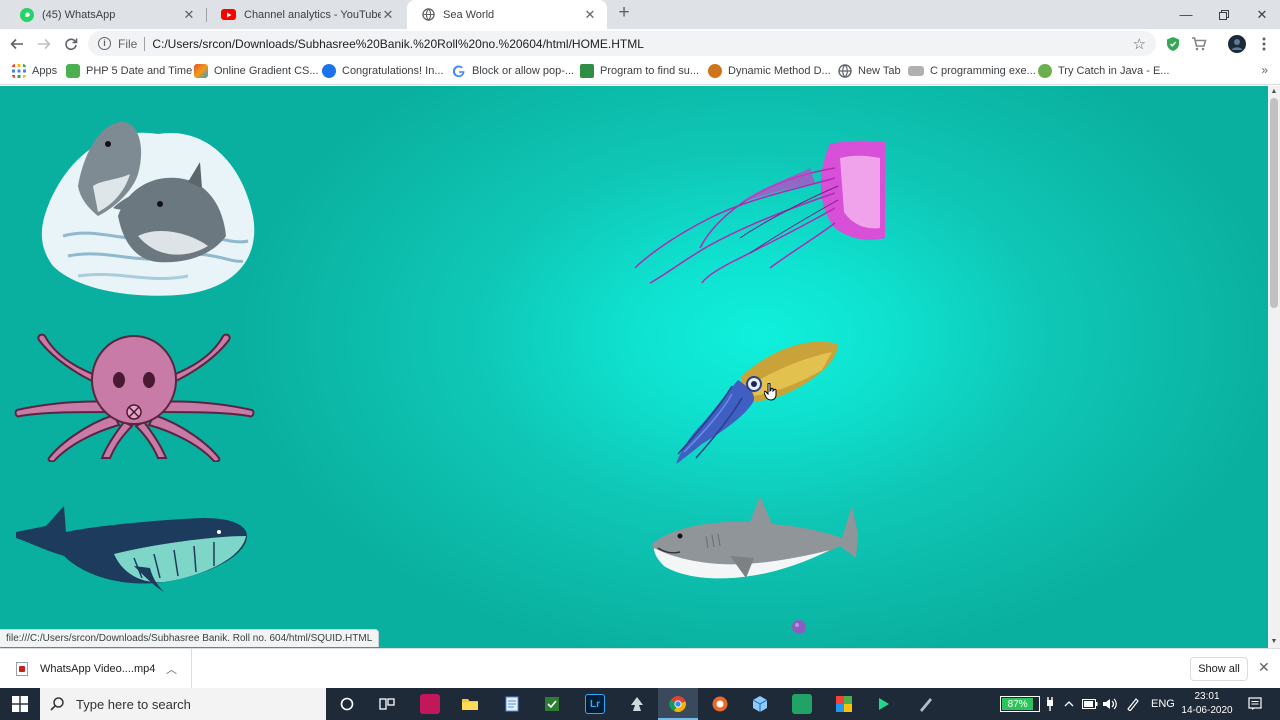 The width and height of the screenshot is (1280, 720). What do you see at coordinates (306, 14) in the screenshot?
I see `tab-youtube: Channel analytics - YouTube Studio ✕` at bounding box center [306, 14].